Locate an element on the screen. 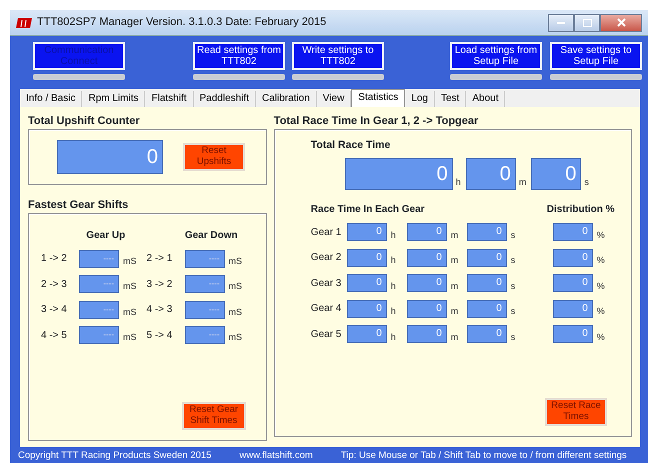 Image resolution: width=648 pixels, height=463 pixels. close-icon is located at coordinates (621, 23).